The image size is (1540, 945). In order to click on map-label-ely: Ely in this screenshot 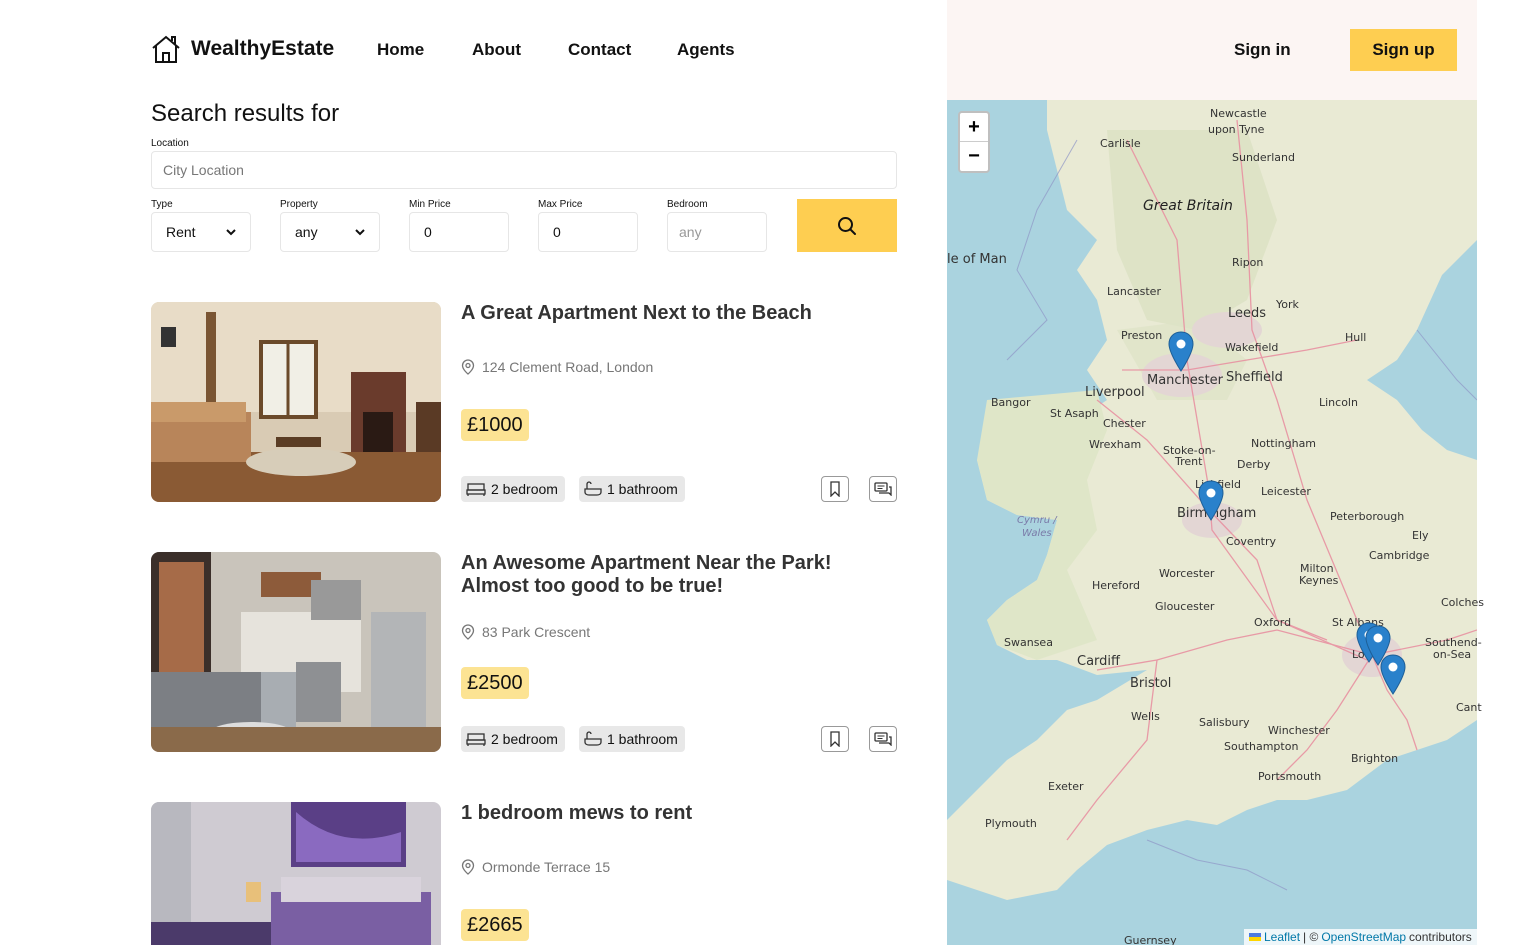, I will do `click(1420, 535)`.